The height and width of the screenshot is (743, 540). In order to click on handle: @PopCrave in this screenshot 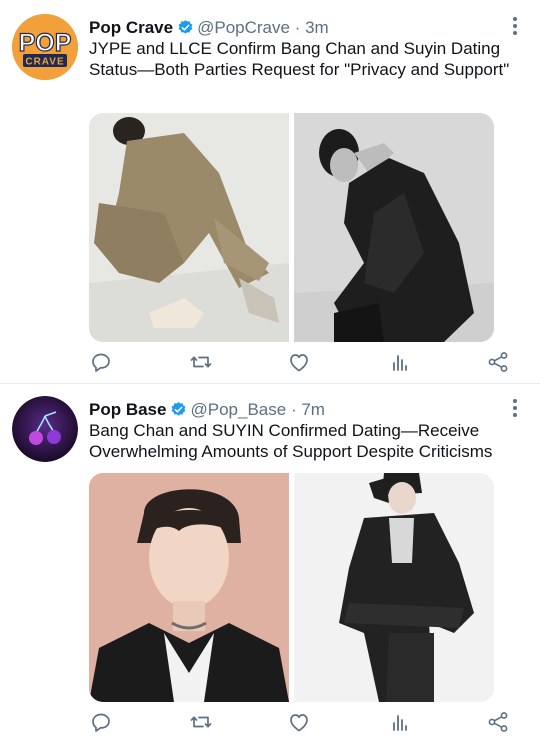, I will do `click(243, 27)`.